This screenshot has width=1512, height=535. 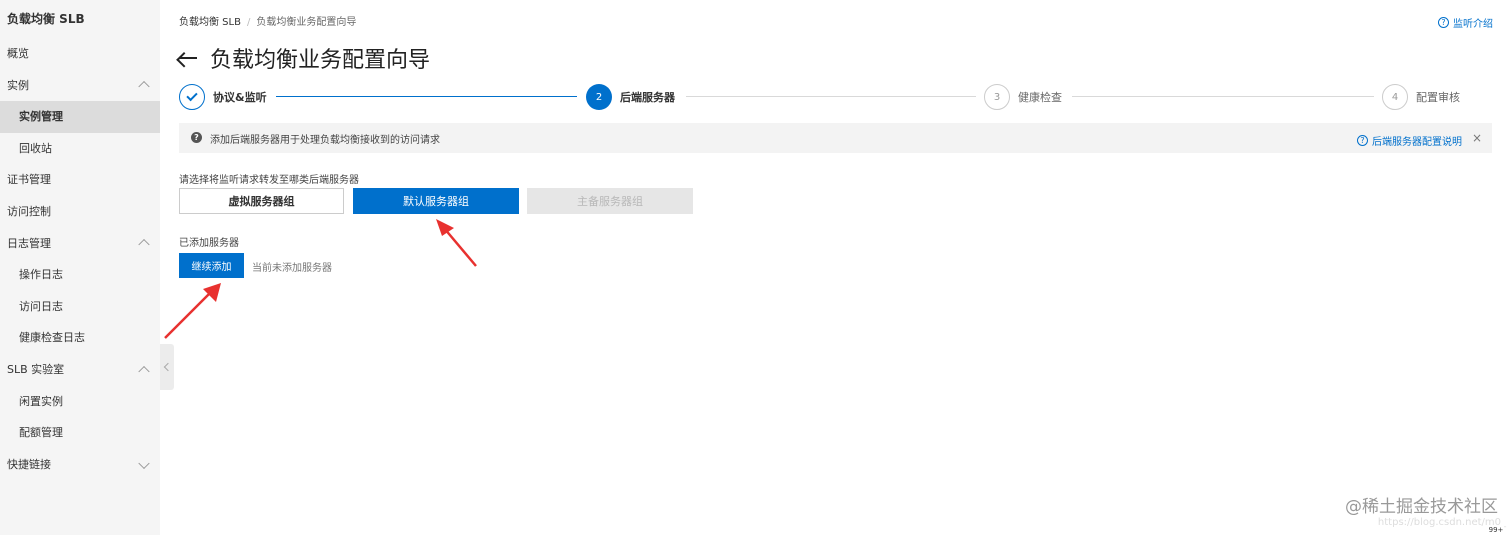 I want to click on default-server-group-button: 默认服务器组, so click(x=436, y=201).